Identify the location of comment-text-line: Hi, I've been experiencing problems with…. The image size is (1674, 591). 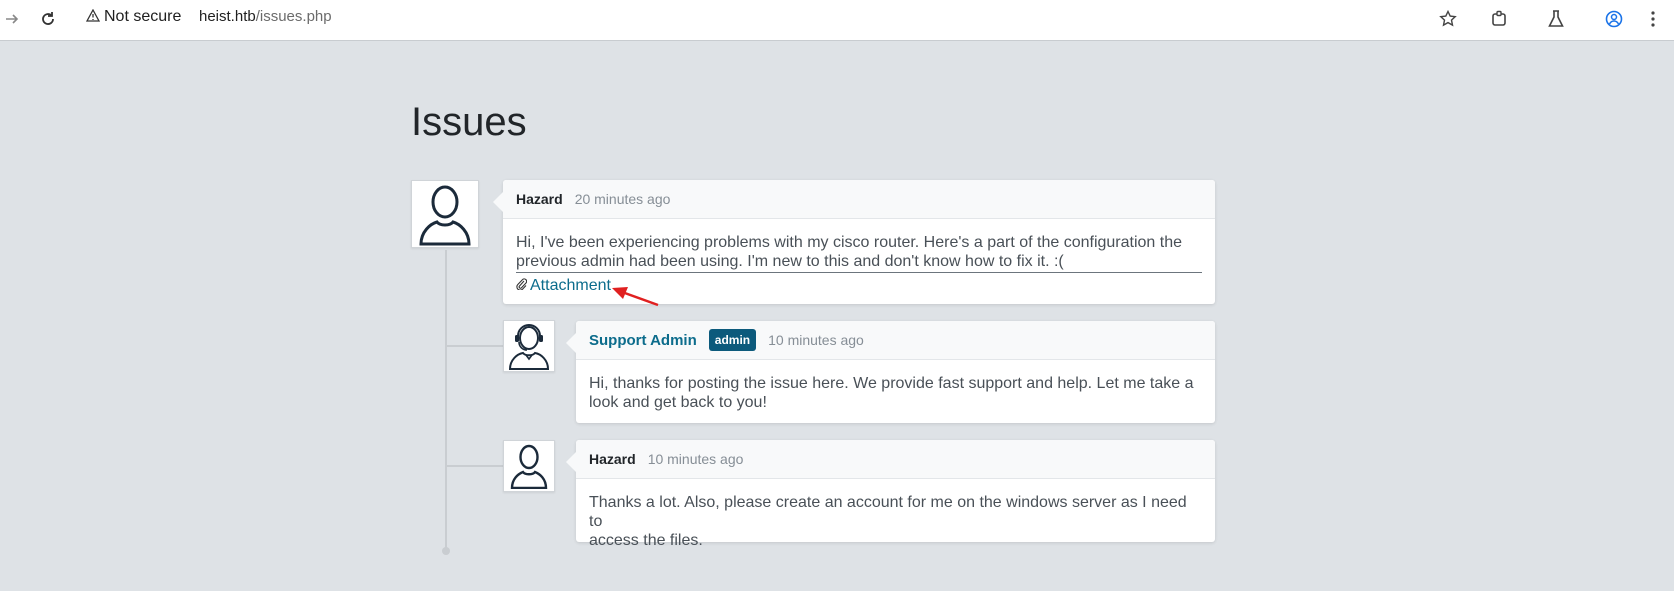
(849, 242).